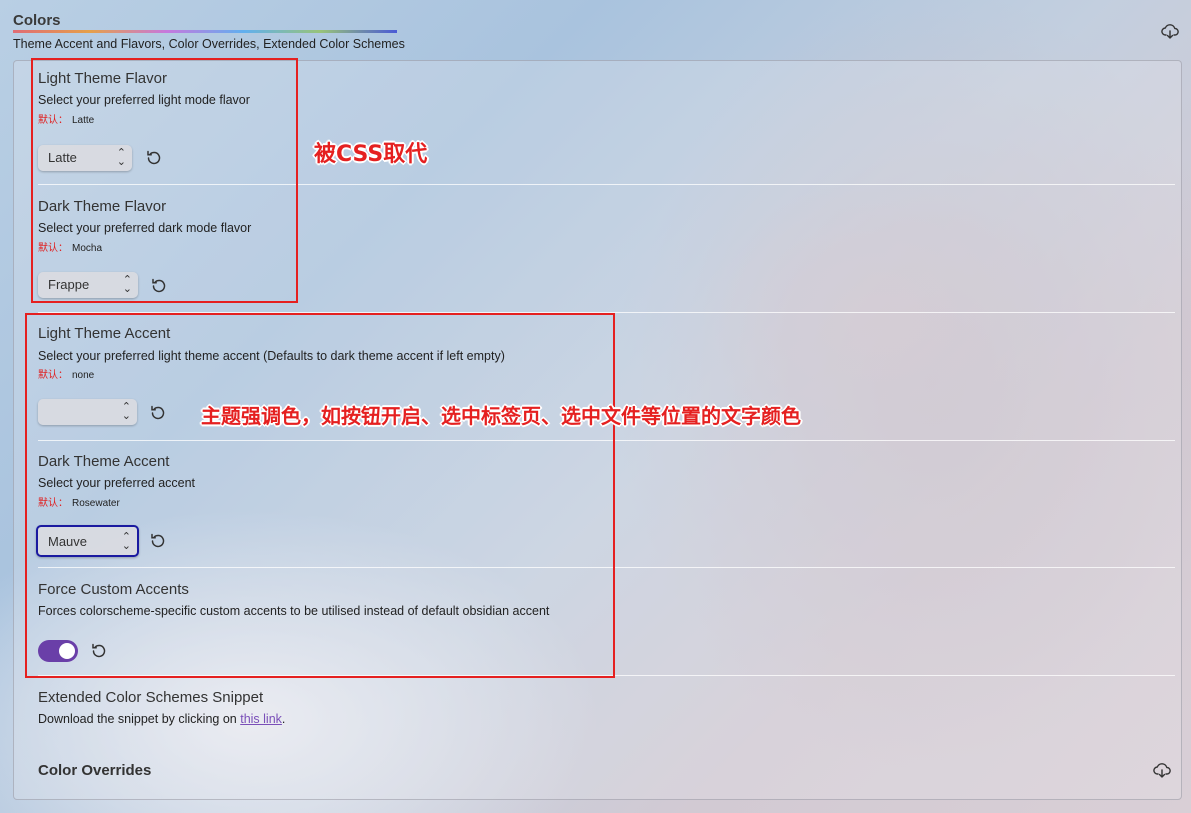  Describe the element at coordinates (37, 20) in the screenshot. I see `section-title: Colors` at that location.